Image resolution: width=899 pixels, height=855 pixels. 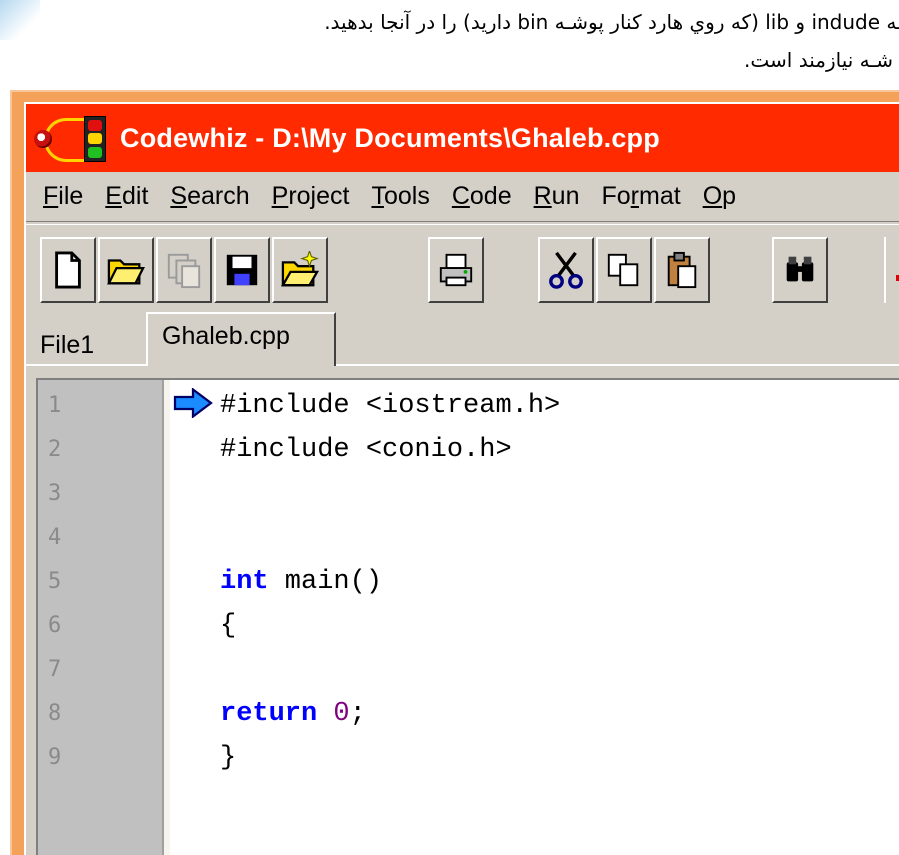 What do you see at coordinates (490, 196) in the screenshot?
I see `menu-code-rest: ode` at bounding box center [490, 196].